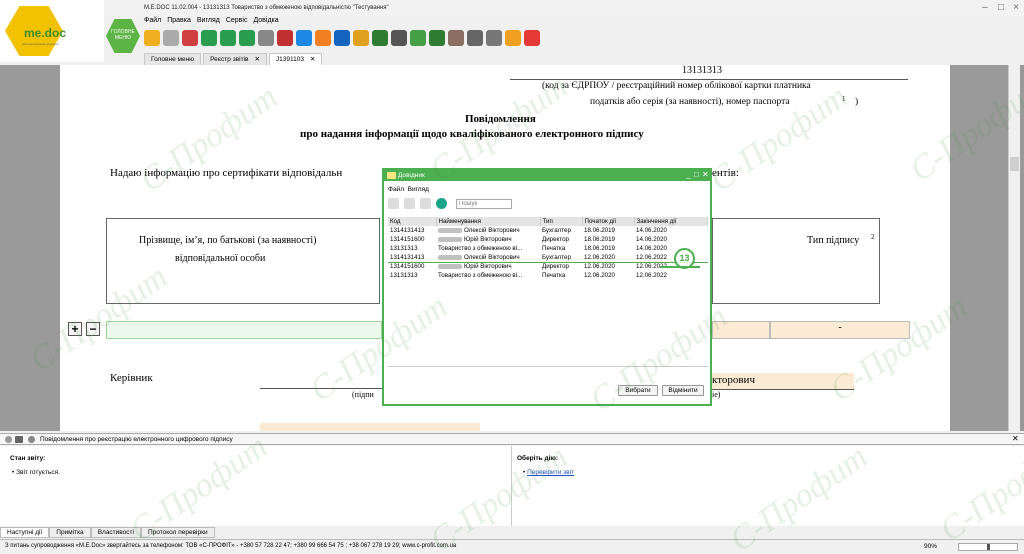 The height and width of the screenshot is (554, 1024). Describe the element at coordinates (532, 38) in the screenshot. I see `chat-icon` at that location.